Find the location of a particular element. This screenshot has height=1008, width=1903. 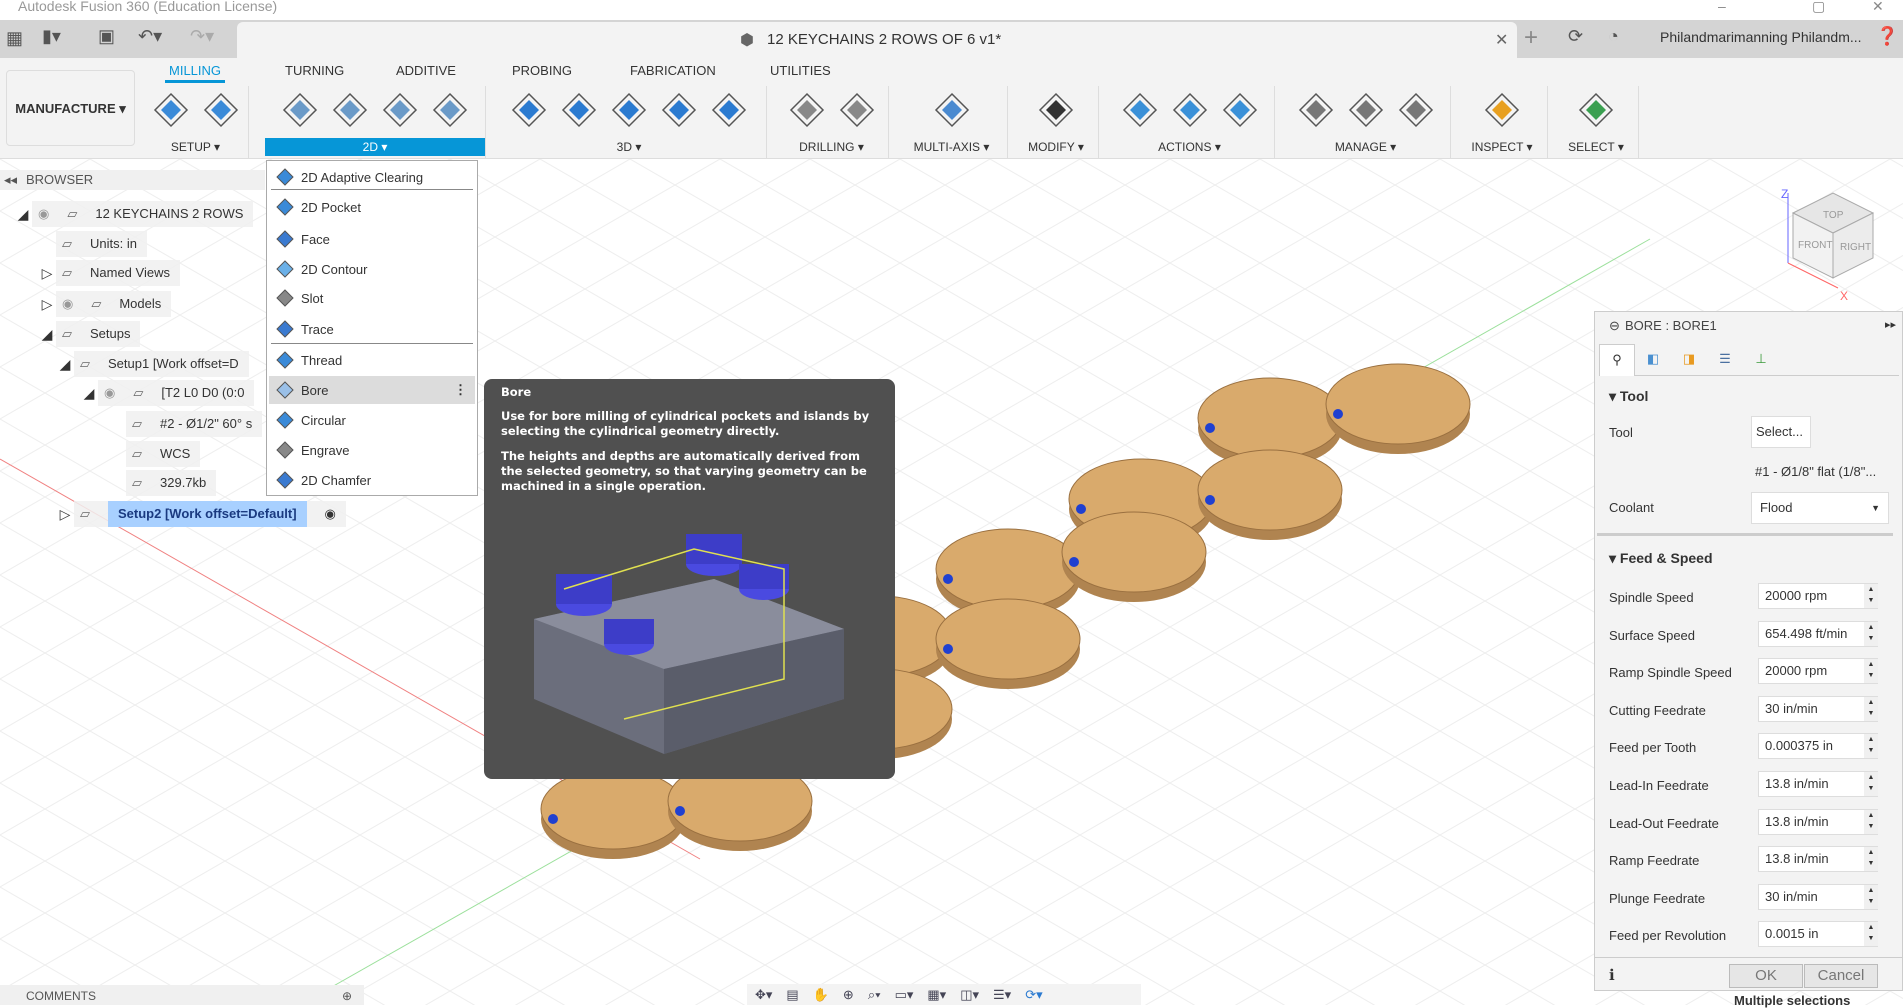

menu-item-circular: Circular is located at coordinates (372, 420).